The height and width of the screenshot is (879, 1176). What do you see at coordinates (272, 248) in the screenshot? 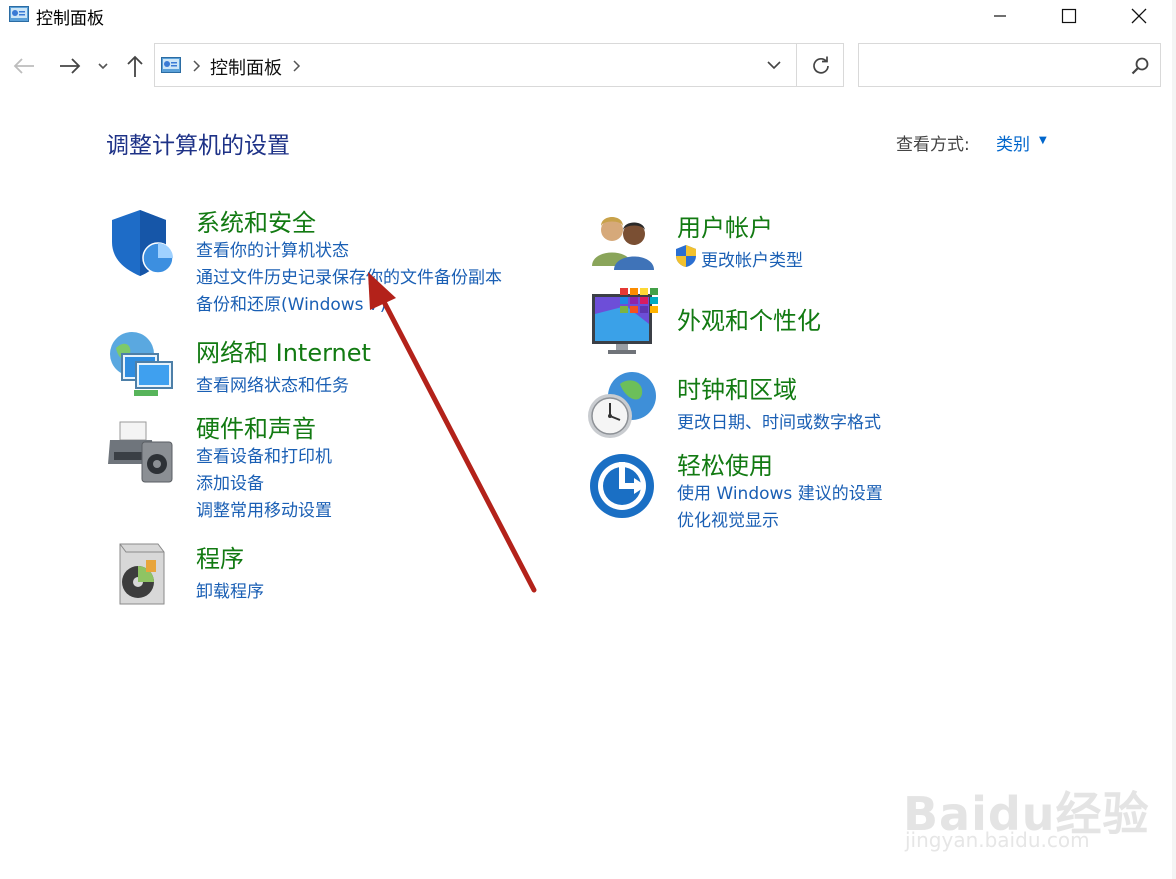
I see `link-view-computer-status: 查看你的计算机状态` at bounding box center [272, 248].